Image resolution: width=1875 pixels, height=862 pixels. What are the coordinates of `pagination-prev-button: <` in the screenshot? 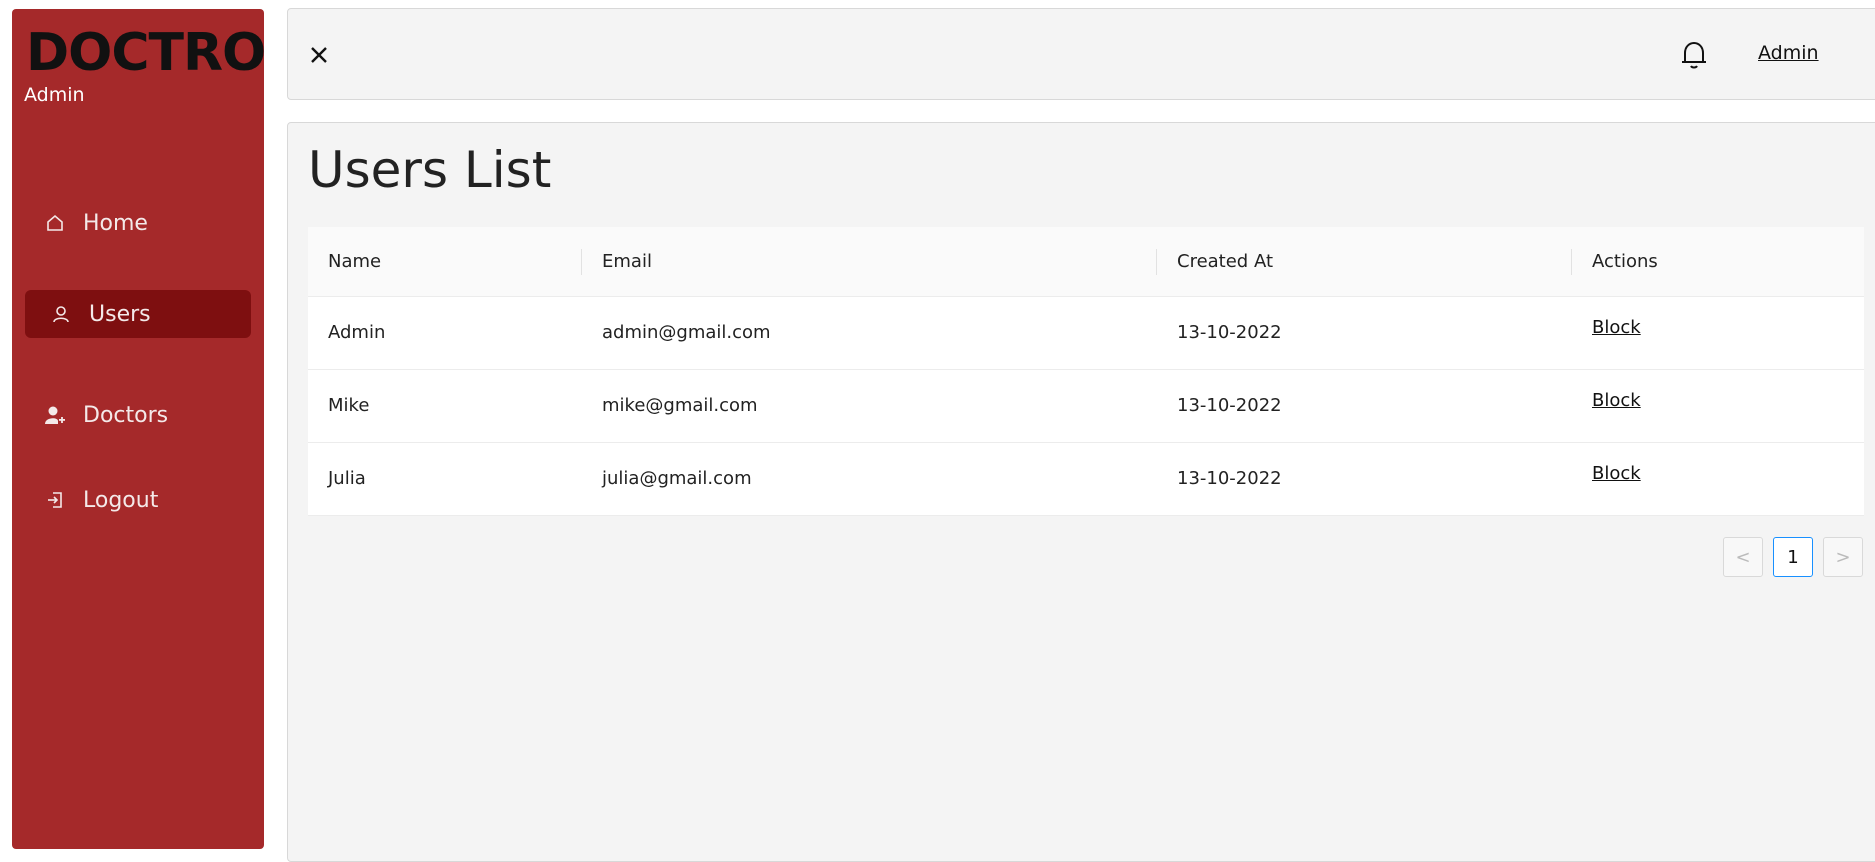 It's located at (1743, 557).